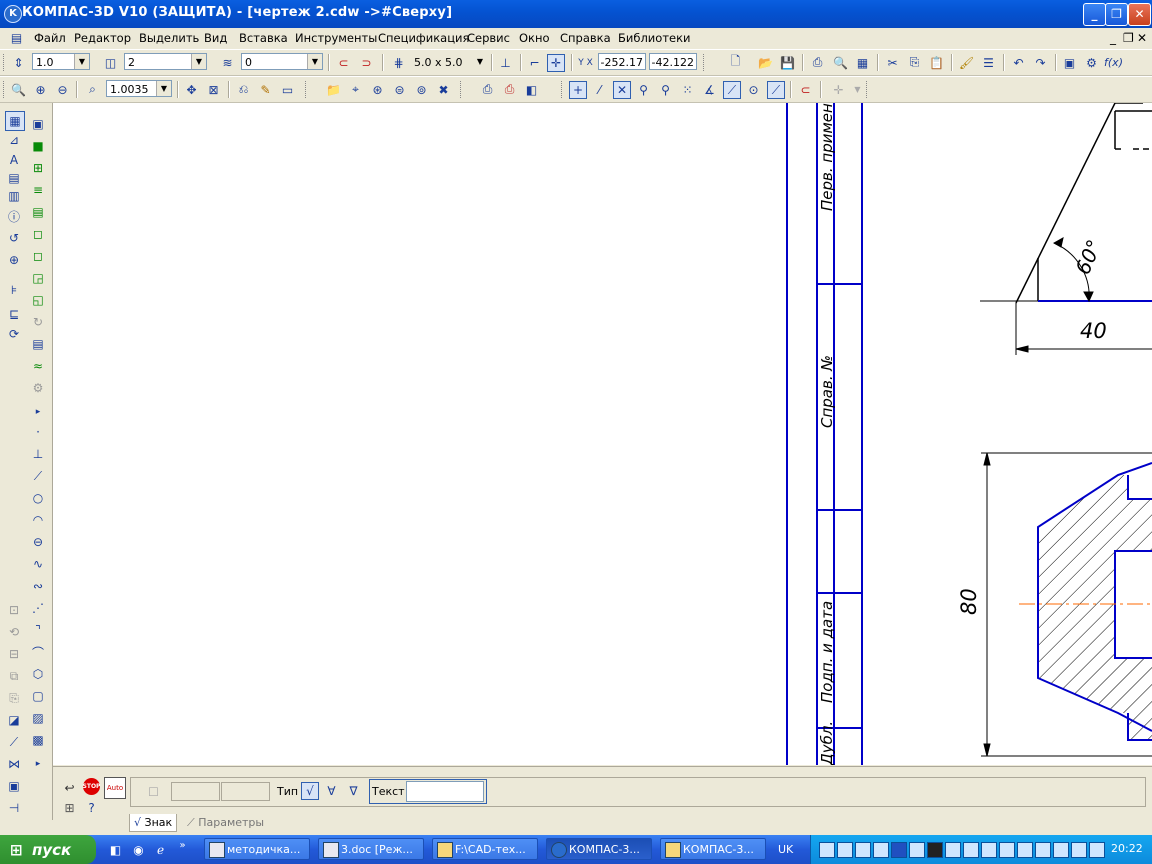  What do you see at coordinates (38, 256) in the screenshot?
I see `view-break-icon: ◻` at bounding box center [38, 256].